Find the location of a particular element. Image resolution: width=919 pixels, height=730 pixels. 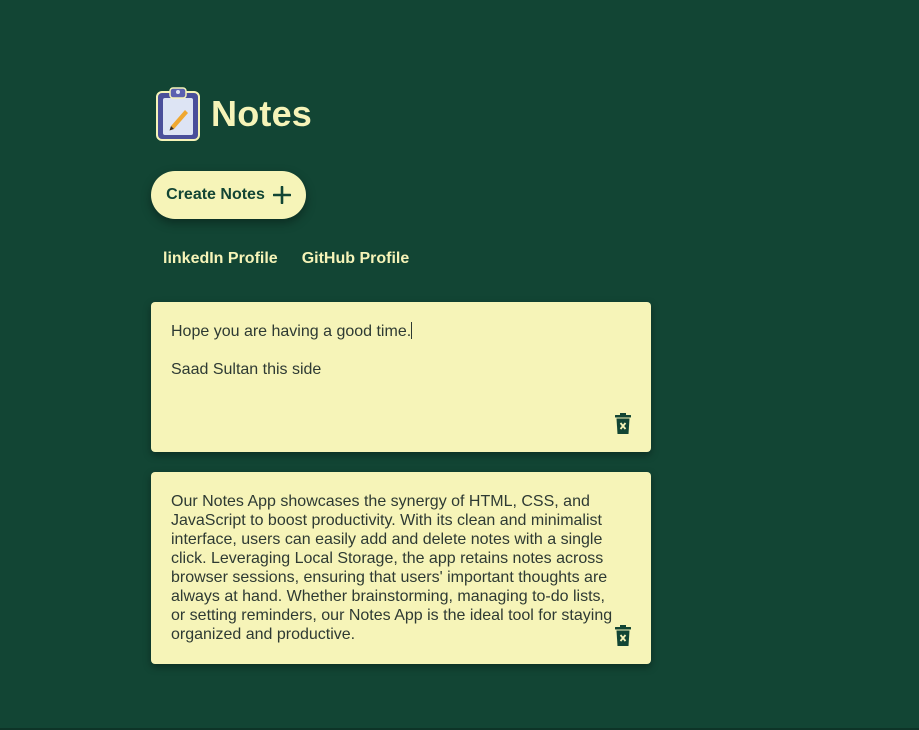

plus-icon is located at coordinates (281, 195).